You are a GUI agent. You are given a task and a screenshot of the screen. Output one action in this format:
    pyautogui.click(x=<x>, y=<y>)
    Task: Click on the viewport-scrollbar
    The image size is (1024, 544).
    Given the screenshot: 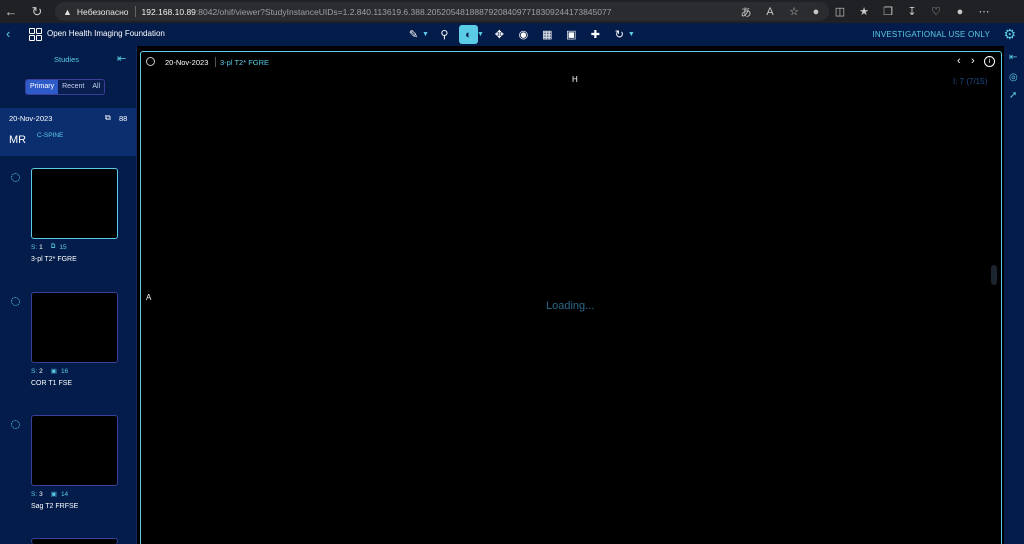 What is the action you would take?
    pyautogui.click(x=994, y=275)
    